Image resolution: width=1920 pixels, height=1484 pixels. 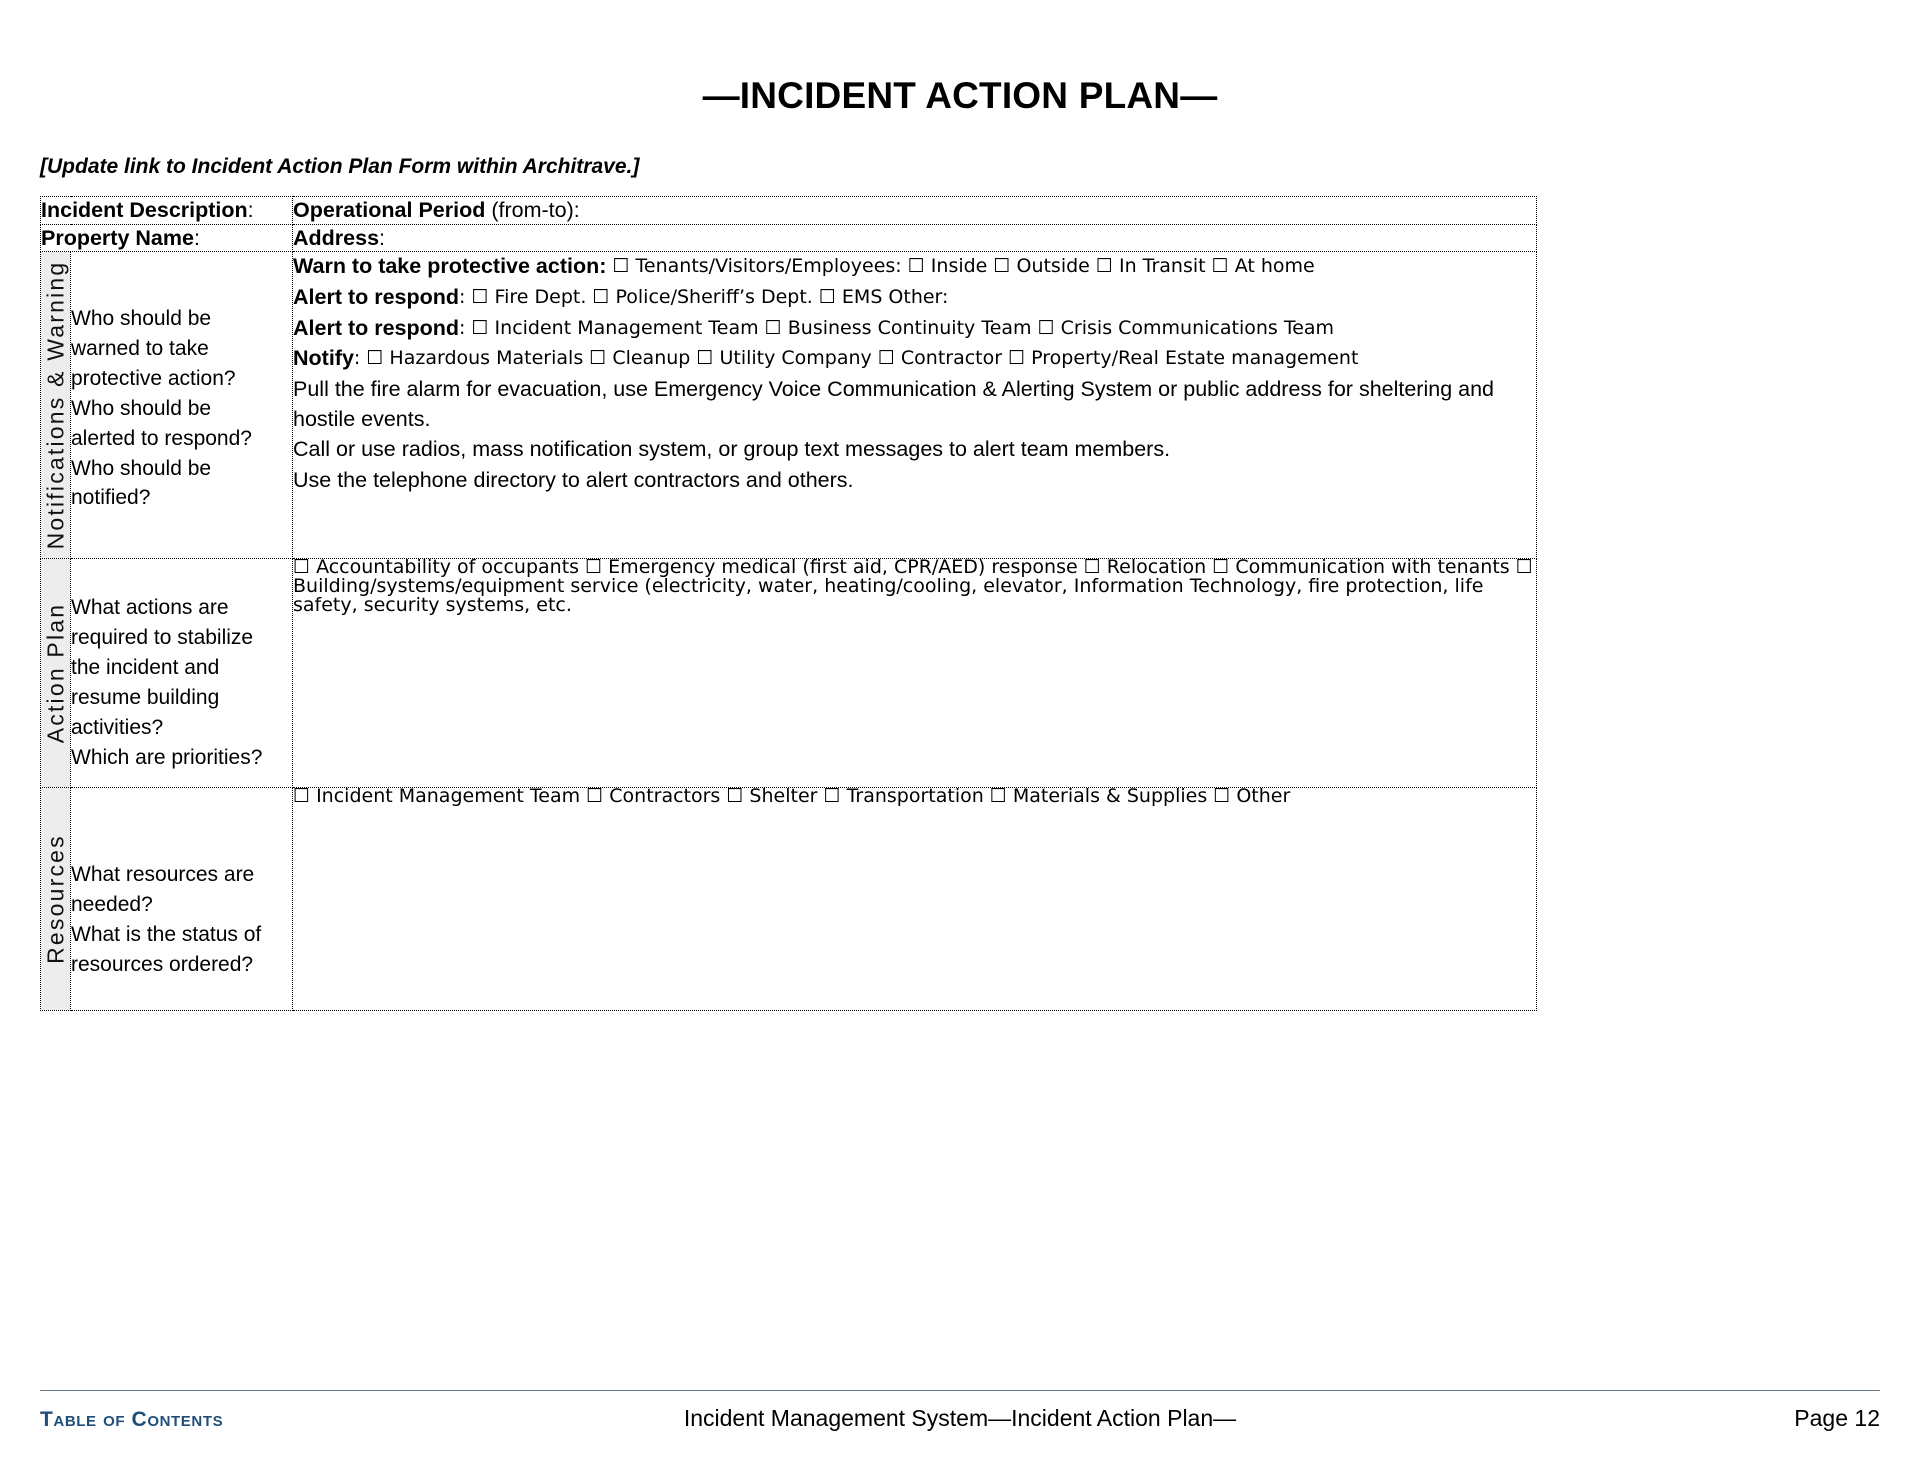 I want to click on footer-divider, so click(x=960, y=1390).